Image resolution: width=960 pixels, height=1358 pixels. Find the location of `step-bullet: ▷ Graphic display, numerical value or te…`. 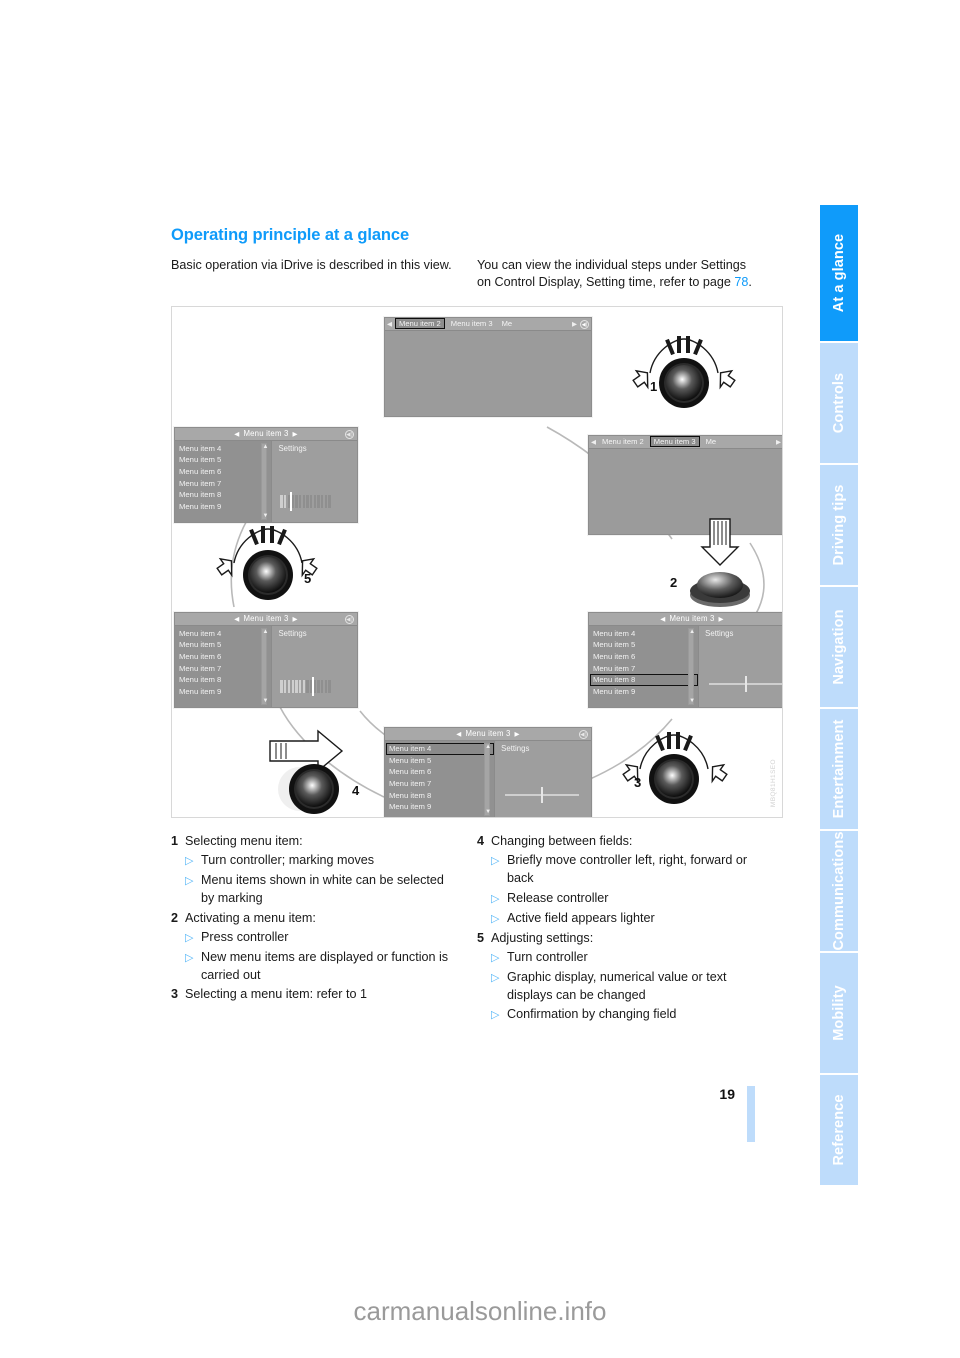

step-bullet: ▷ Graphic display, numerical value or te… is located at coordinates (626, 986).